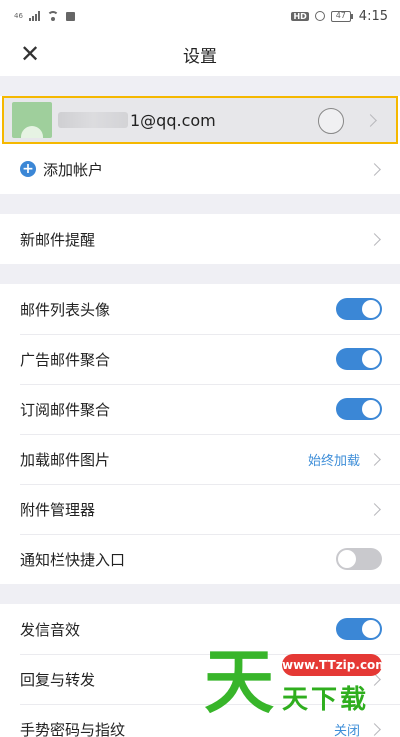 This screenshot has height=737, width=400. I want to click on ad-aggregate-label: 广告邮件聚合, so click(65, 359).